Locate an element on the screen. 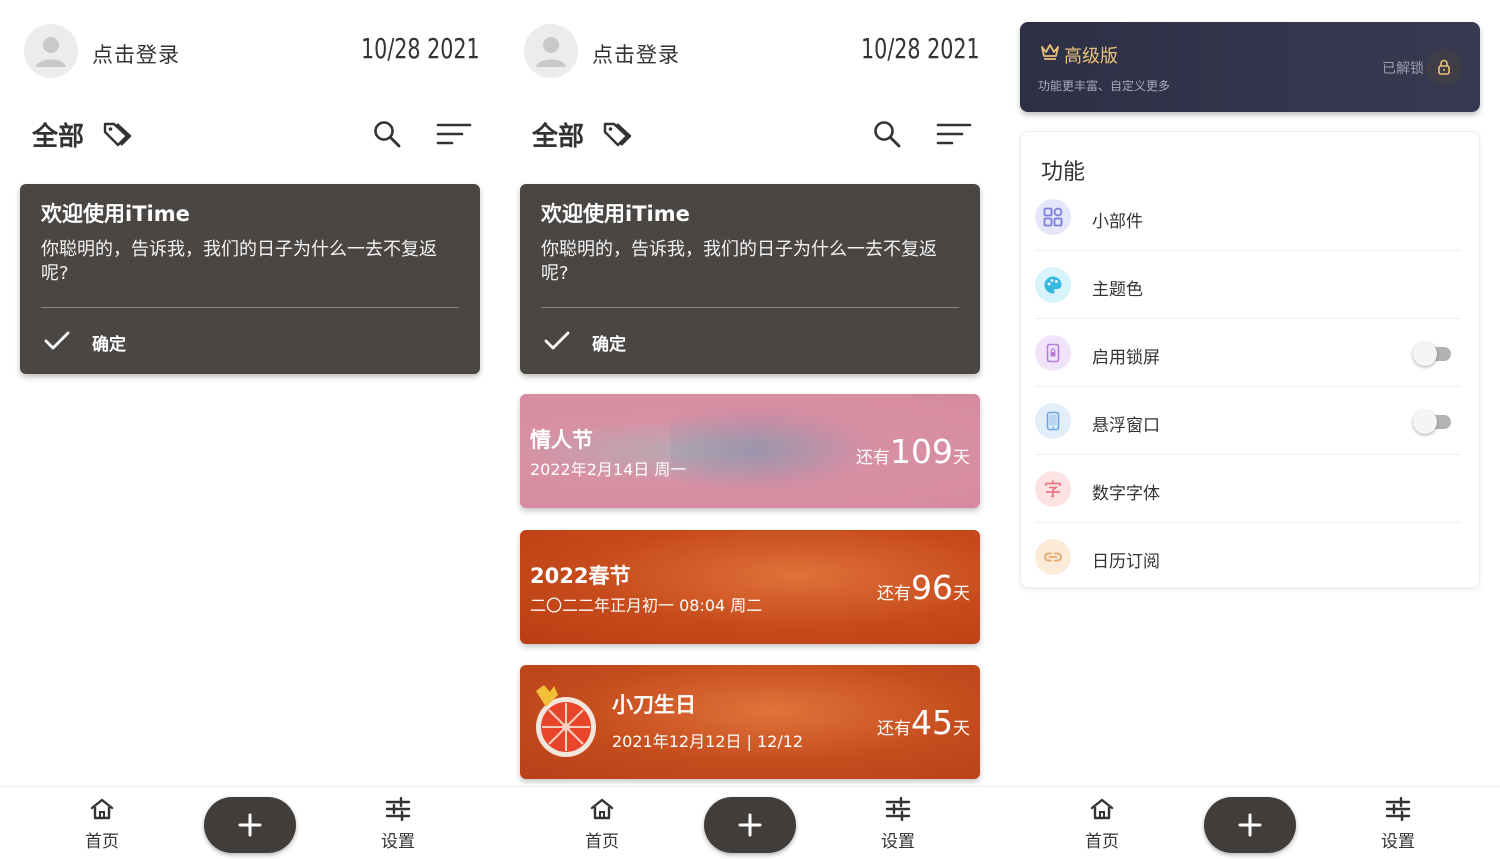 Image resolution: width=1500 pixels, height=859 pixels. event-name: 情人节 is located at coordinates (561, 440).